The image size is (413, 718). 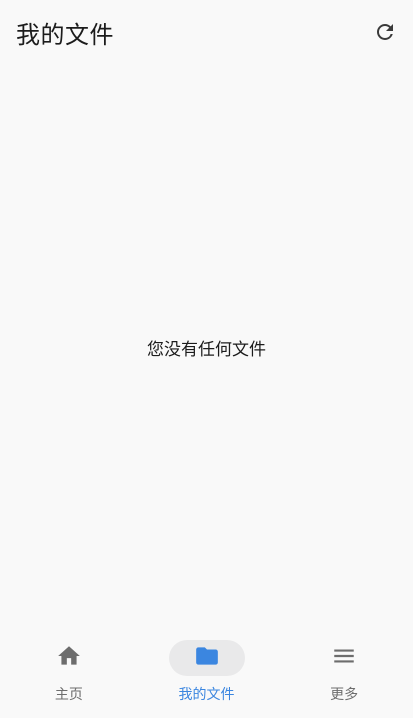 I want to click on menu-icon, so click(x=344, y=658).